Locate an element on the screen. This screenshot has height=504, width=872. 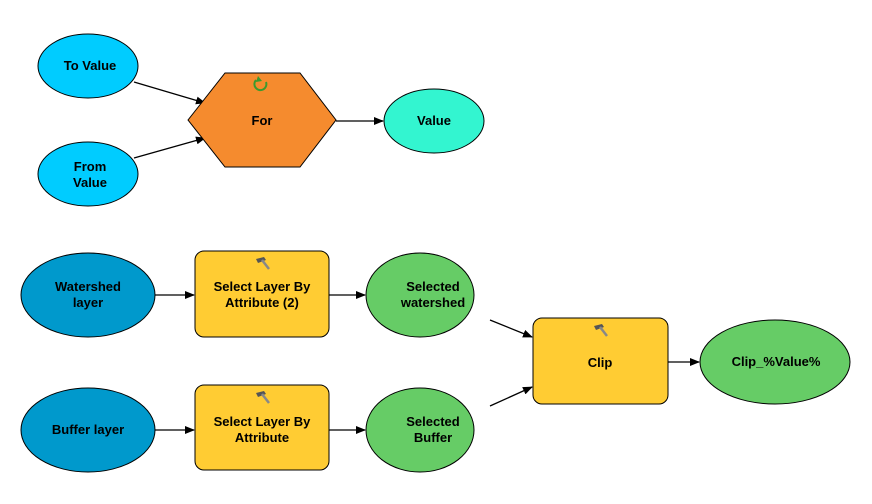
node-label: Clip is located at coordinates (600, 362).